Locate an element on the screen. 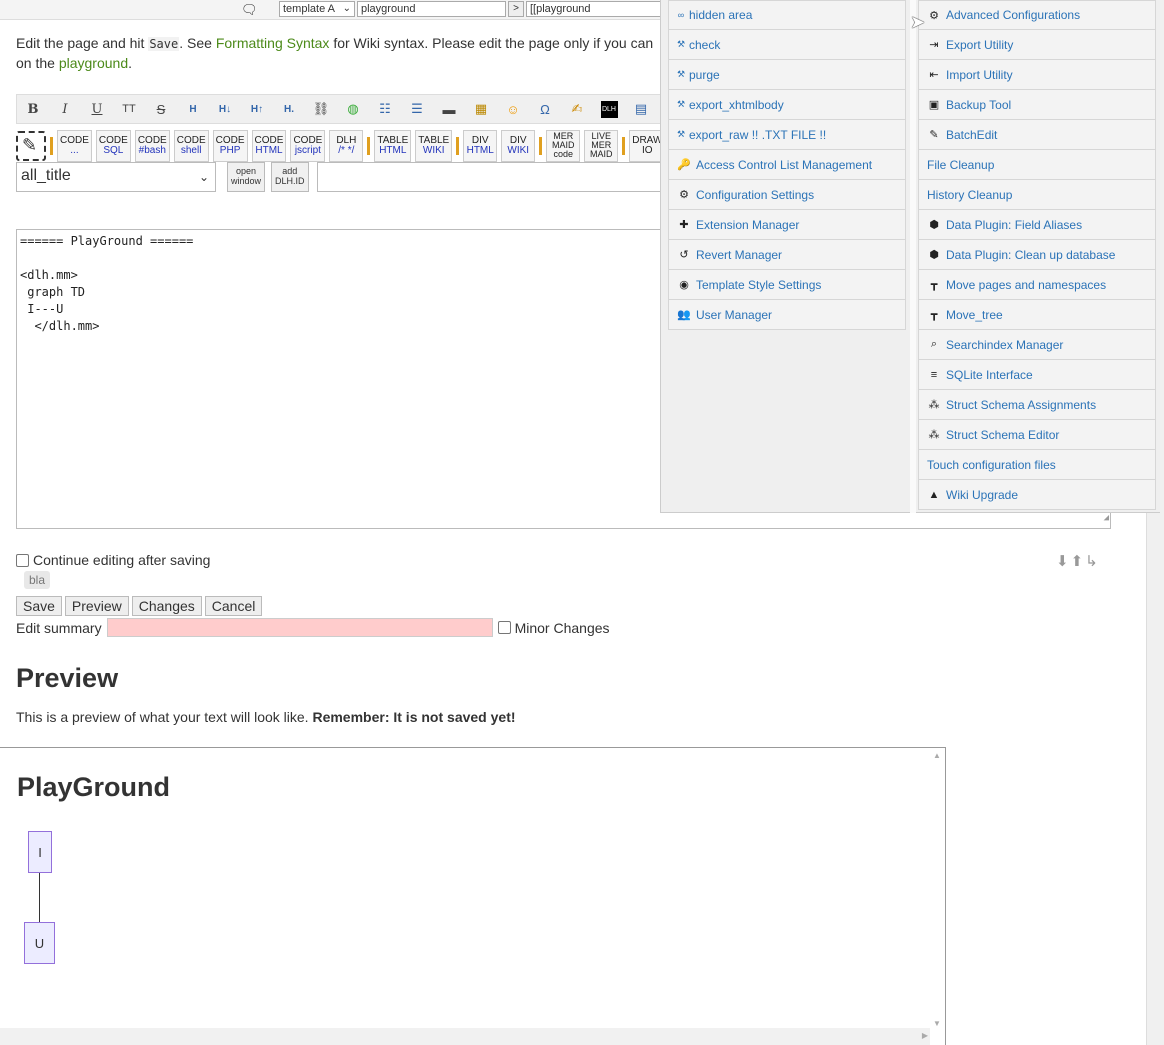 The height and width of the screenshot is (1045, 1164). preview-button: Preview is located at coordinates (96, 606).